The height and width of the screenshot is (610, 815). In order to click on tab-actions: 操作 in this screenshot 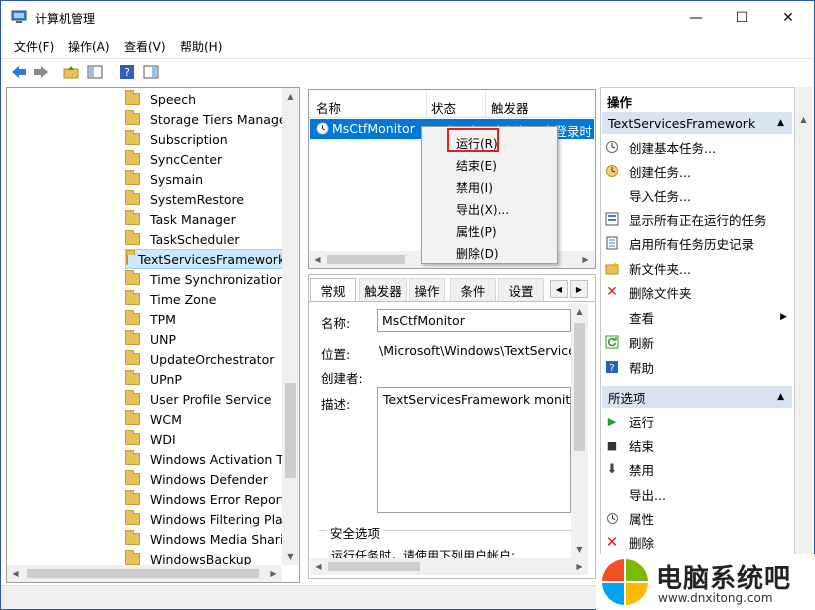, I will do `click(427, 290)`.